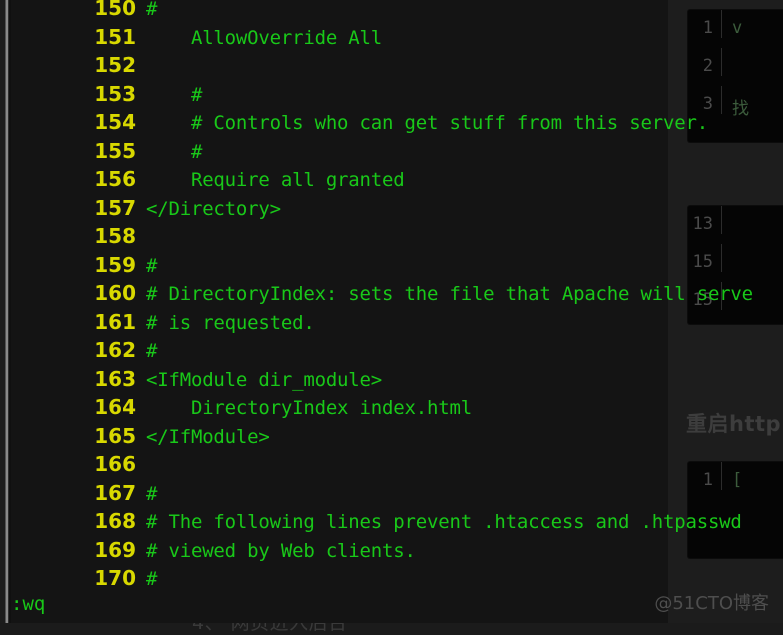  What do you see at coordinates (735, 263) in the screenshot?
I see `background-code-row: 15` at bounding box center [735, 263].